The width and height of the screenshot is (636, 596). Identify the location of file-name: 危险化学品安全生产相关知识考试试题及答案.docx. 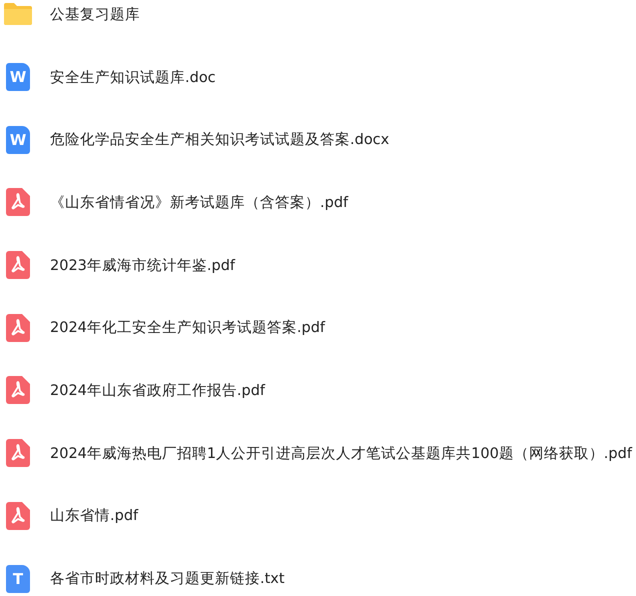
(220, 140).